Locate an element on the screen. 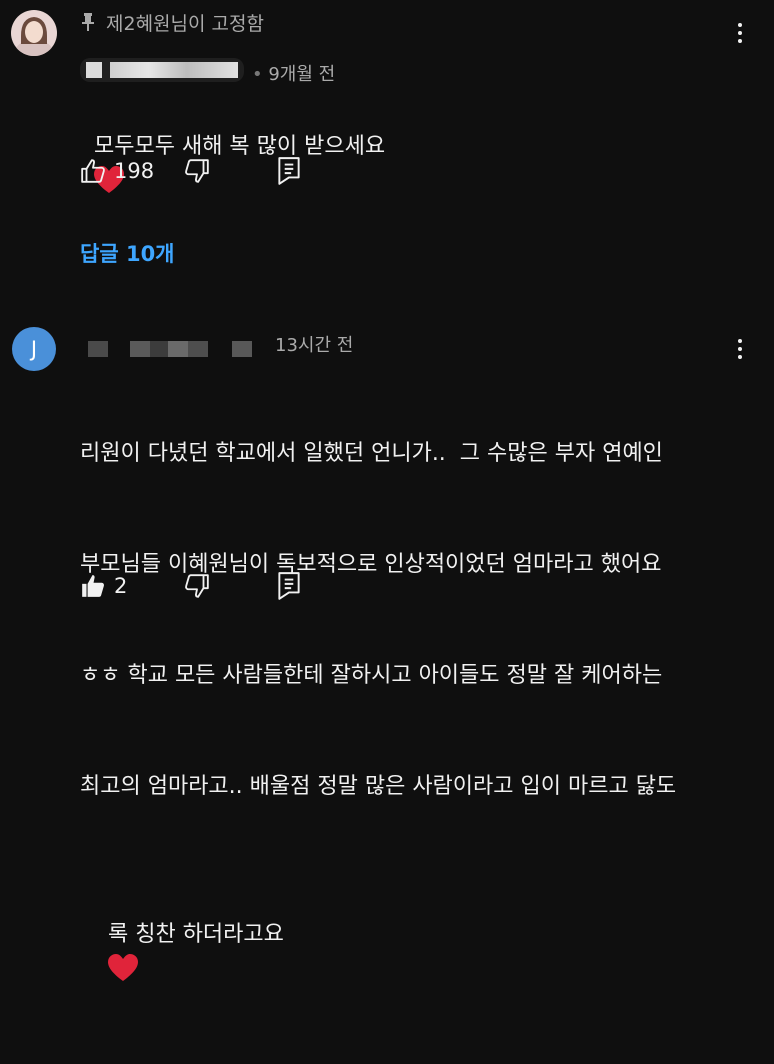  pin-icon is located at coordinates (88, 22).